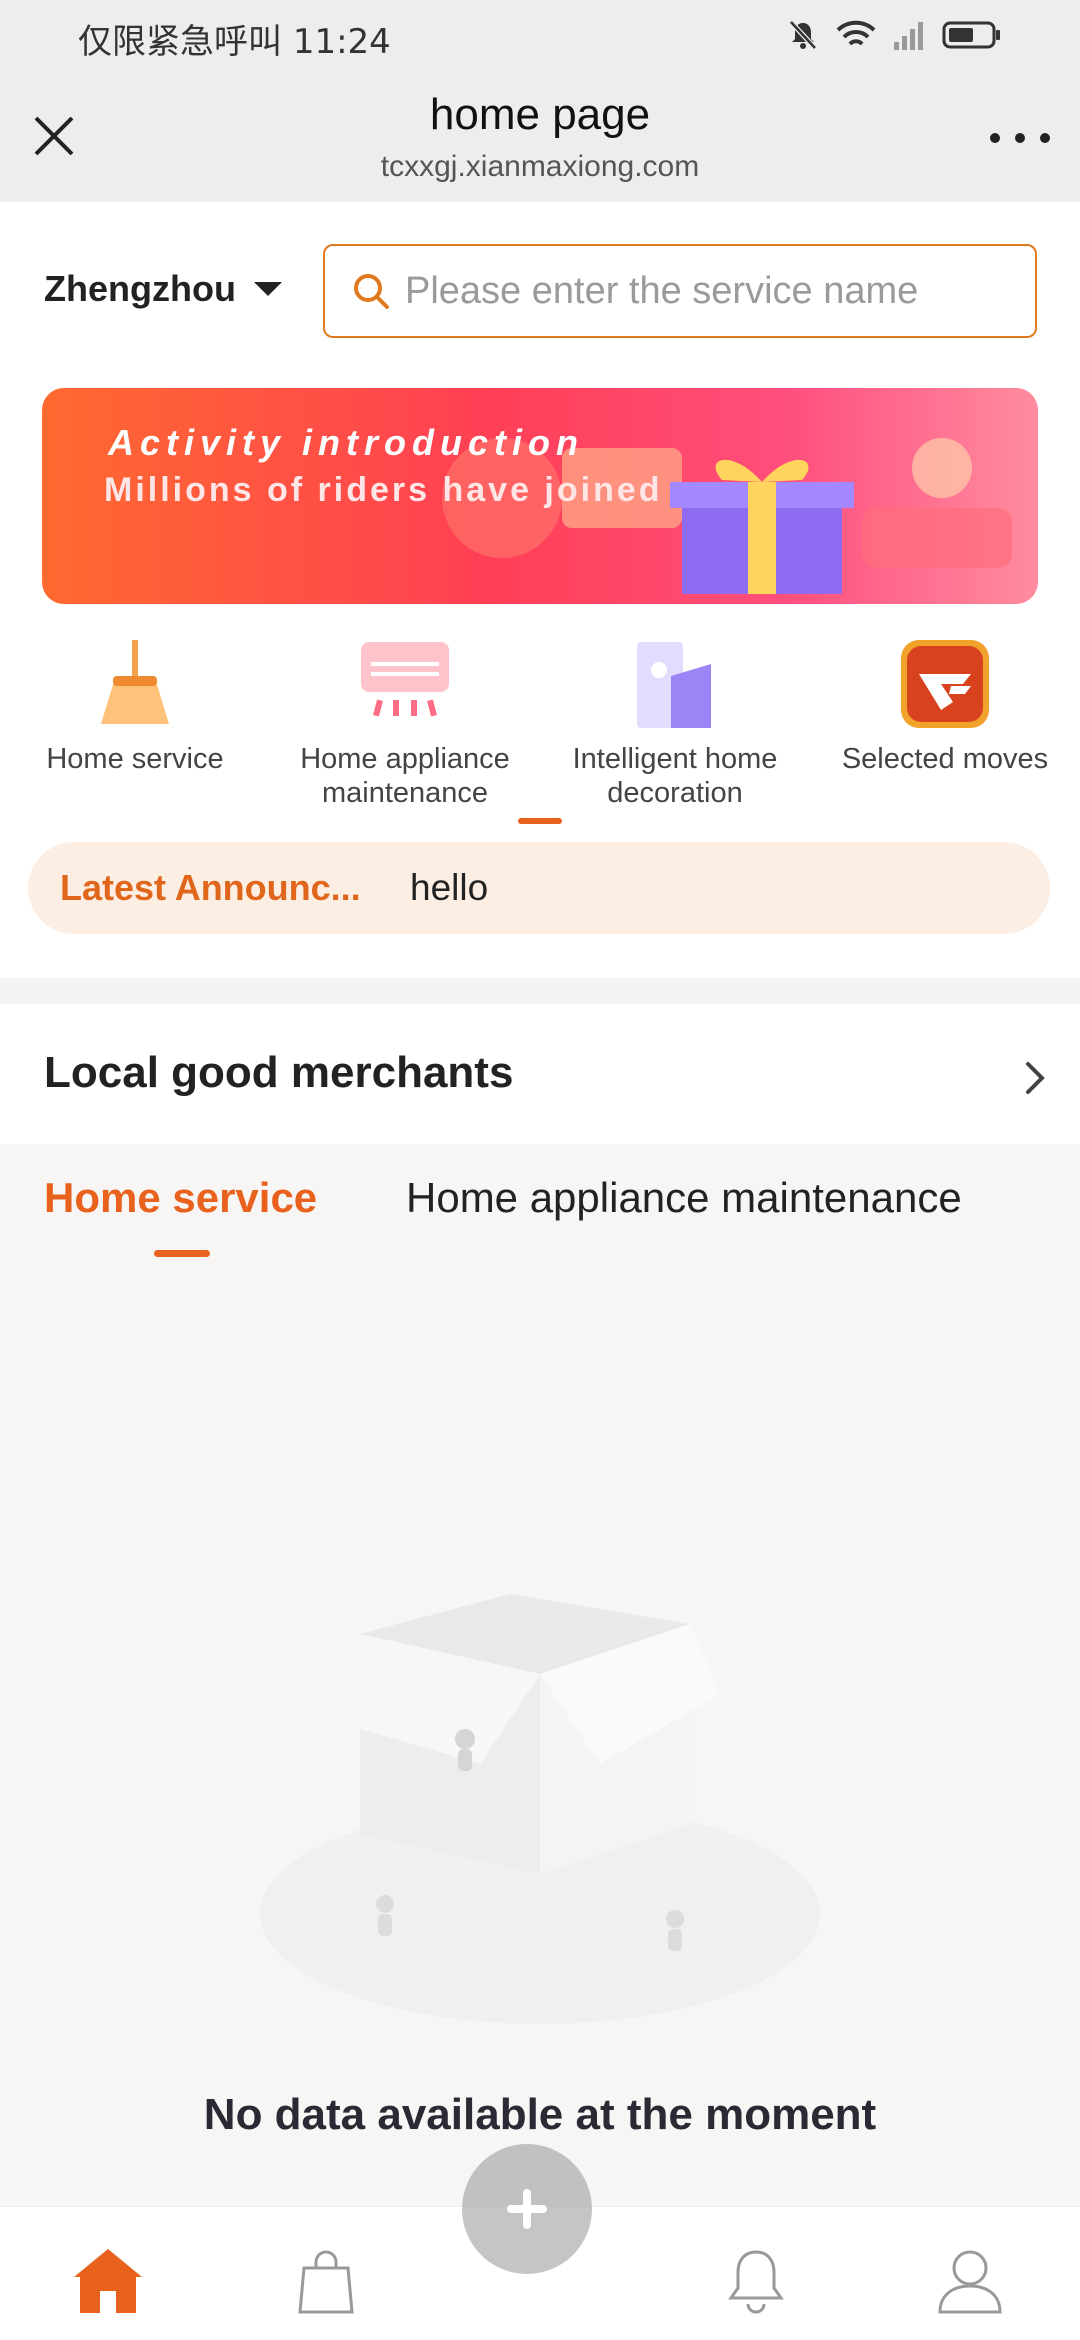 The height and width of the screenshot is (2340, 1080). Describe the element at coordinates (540, 2114) in the screenshot. I see `empty-state-text: No data available at the moment` at that location.